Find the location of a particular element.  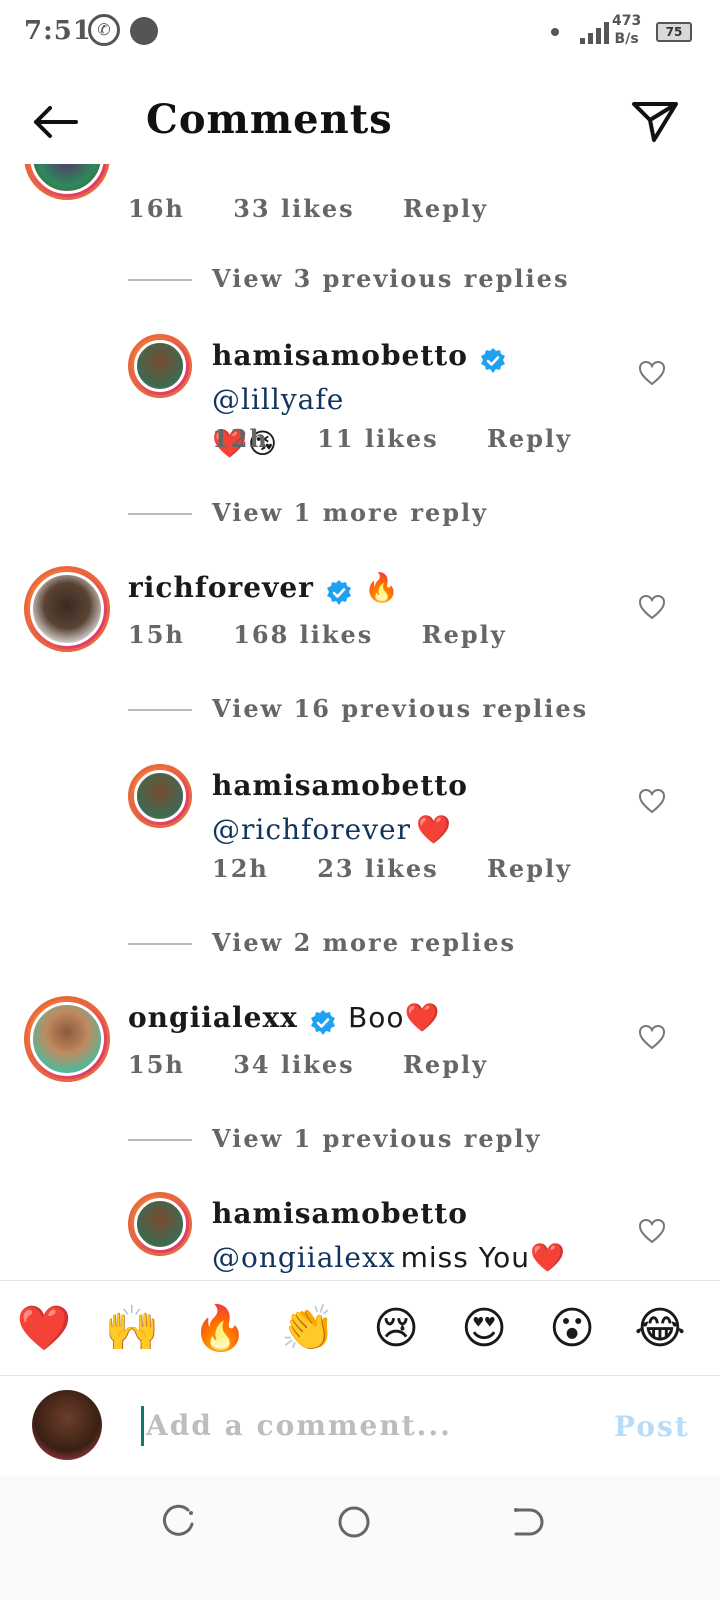

username: richforever is located at coordinates (221, 587).